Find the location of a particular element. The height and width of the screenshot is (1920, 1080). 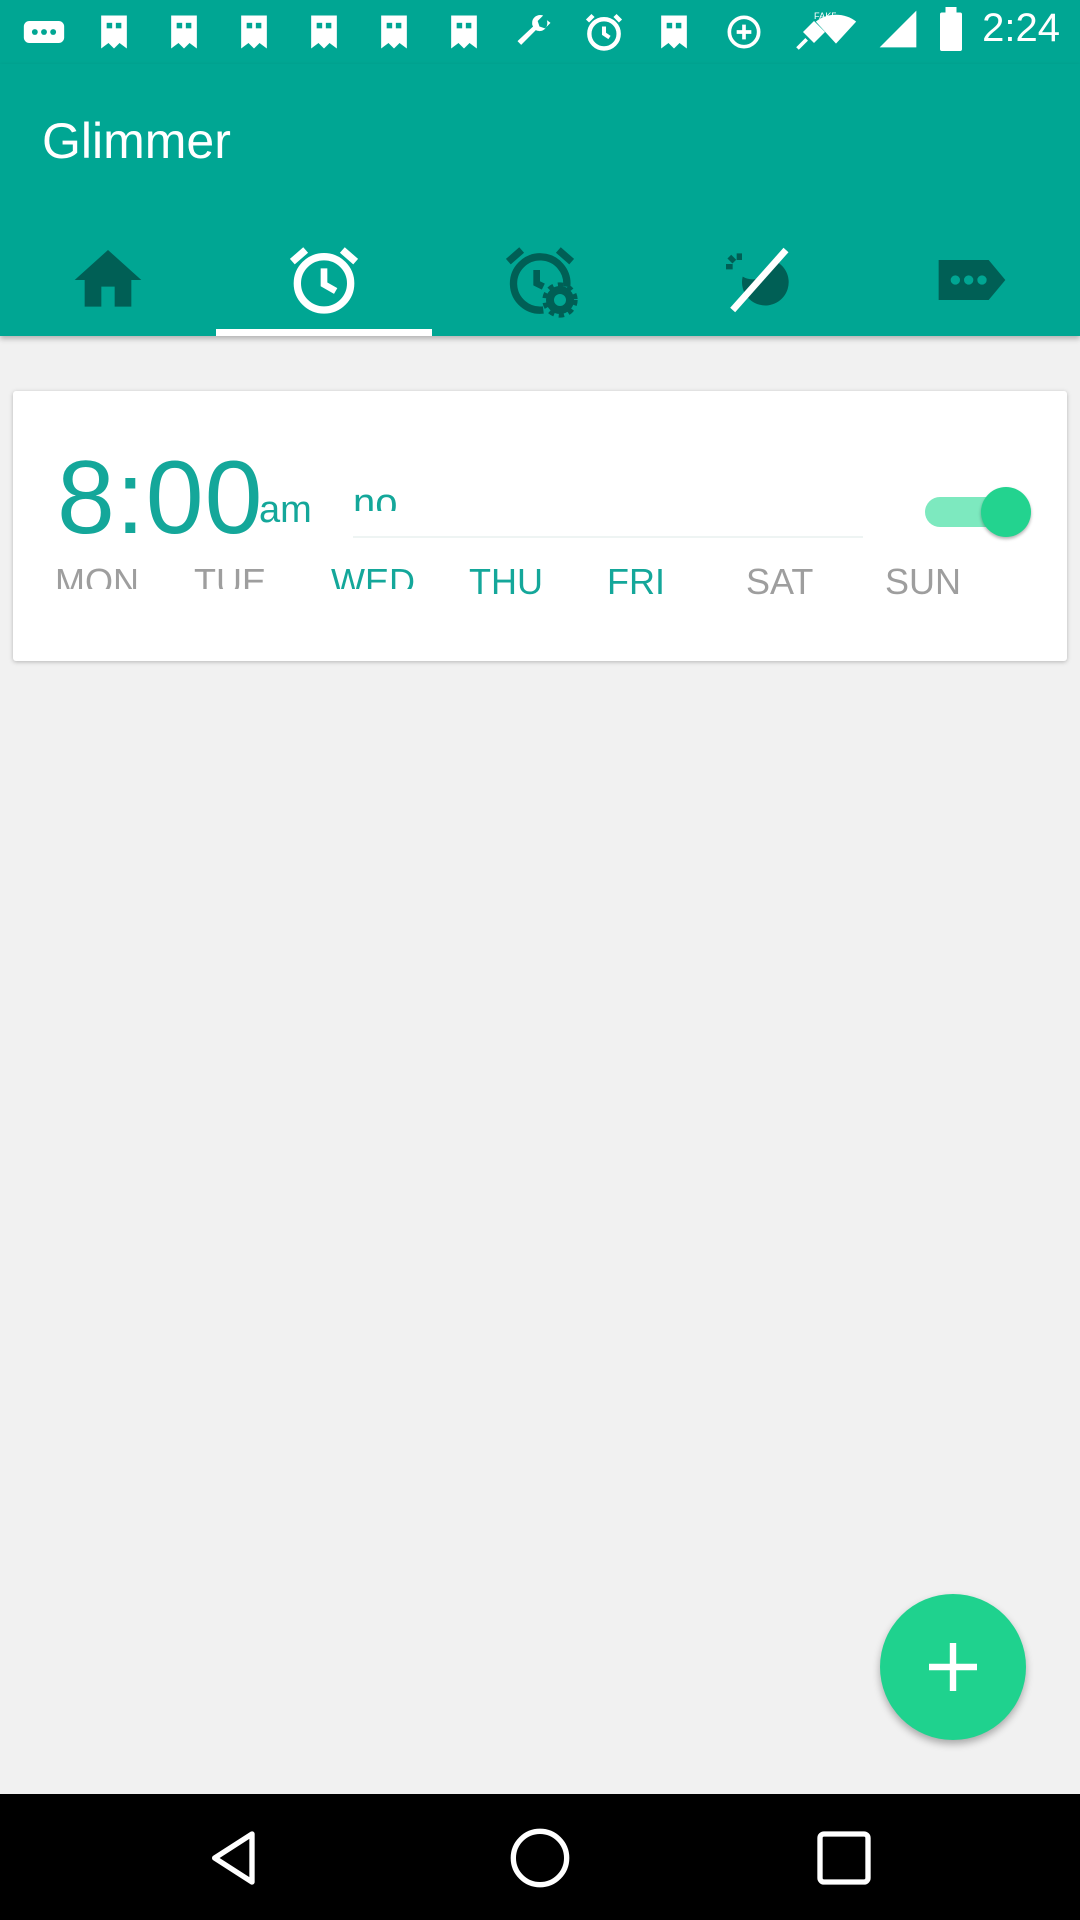

battery-icon is located at coordinates (951, 28).